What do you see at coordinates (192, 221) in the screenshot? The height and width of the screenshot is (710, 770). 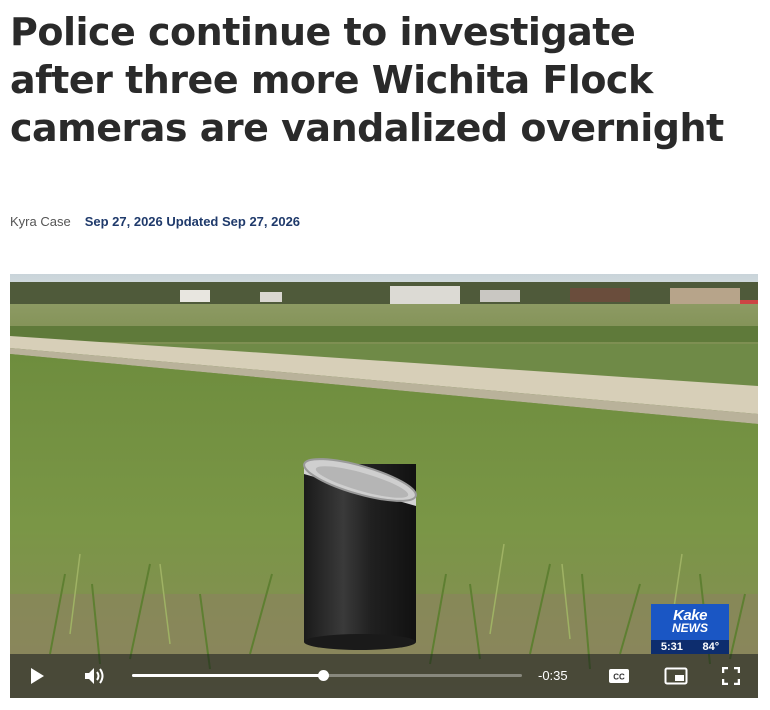 I see `publish-dates: Sep 27, 2026 Updated Sep 27, 2026` at bounding box center [192, 221].